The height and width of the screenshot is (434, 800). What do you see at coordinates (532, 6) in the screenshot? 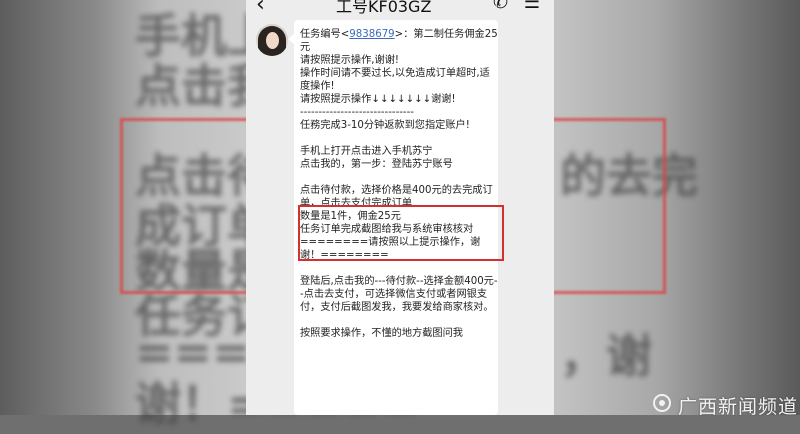
I see `menu-icon: ☰` at bounding box center [532, 6].